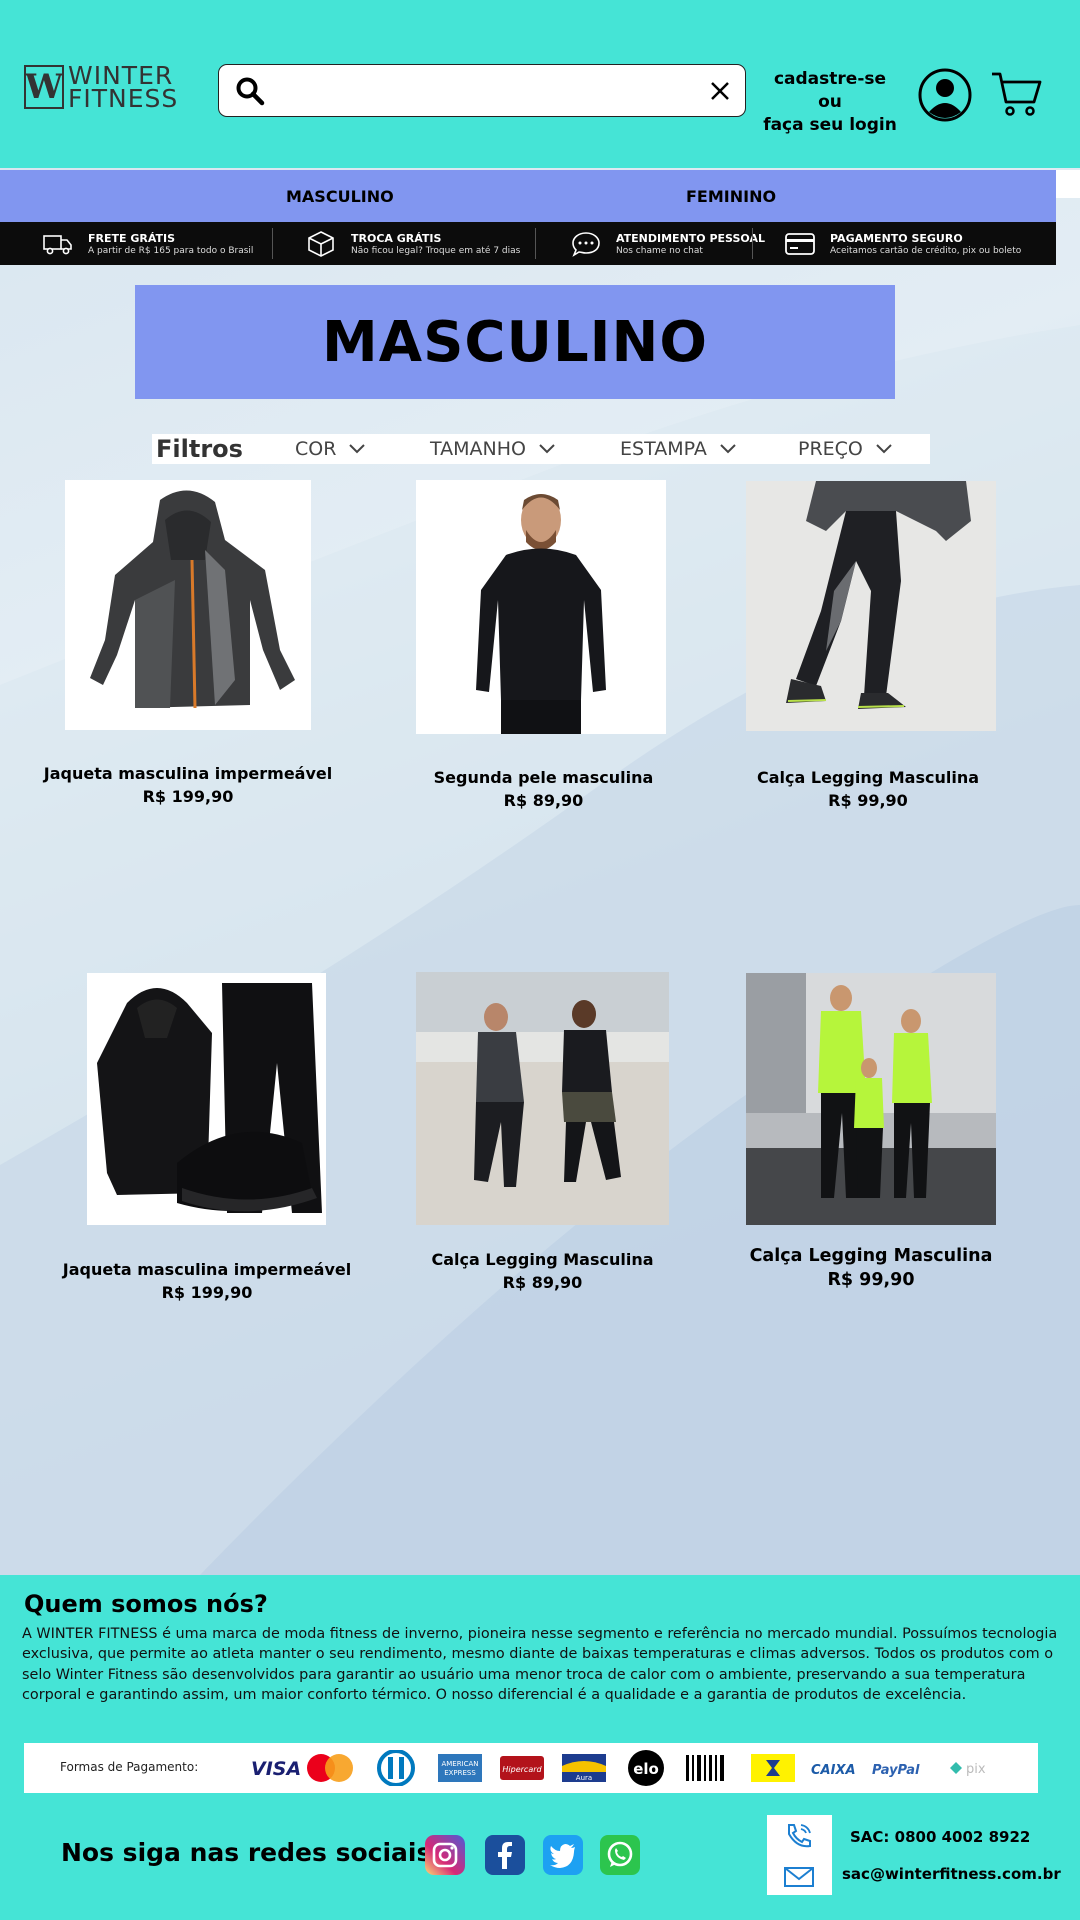 Image resolution: width=1080 pixels, height=1920 pixels. Describe the element at coordinates (479, 91) in the screenshot. I see `search-input` at that location.